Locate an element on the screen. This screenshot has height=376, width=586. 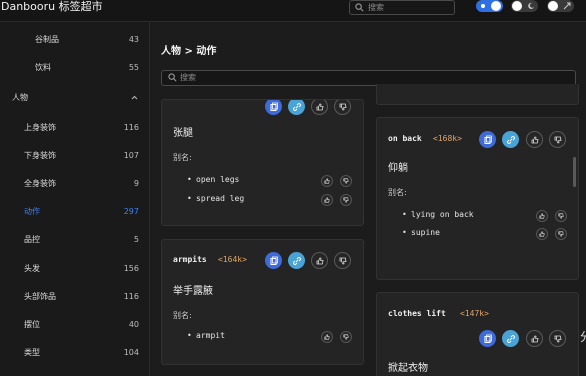
tag-card-partial is located at coordinates (477, 94).